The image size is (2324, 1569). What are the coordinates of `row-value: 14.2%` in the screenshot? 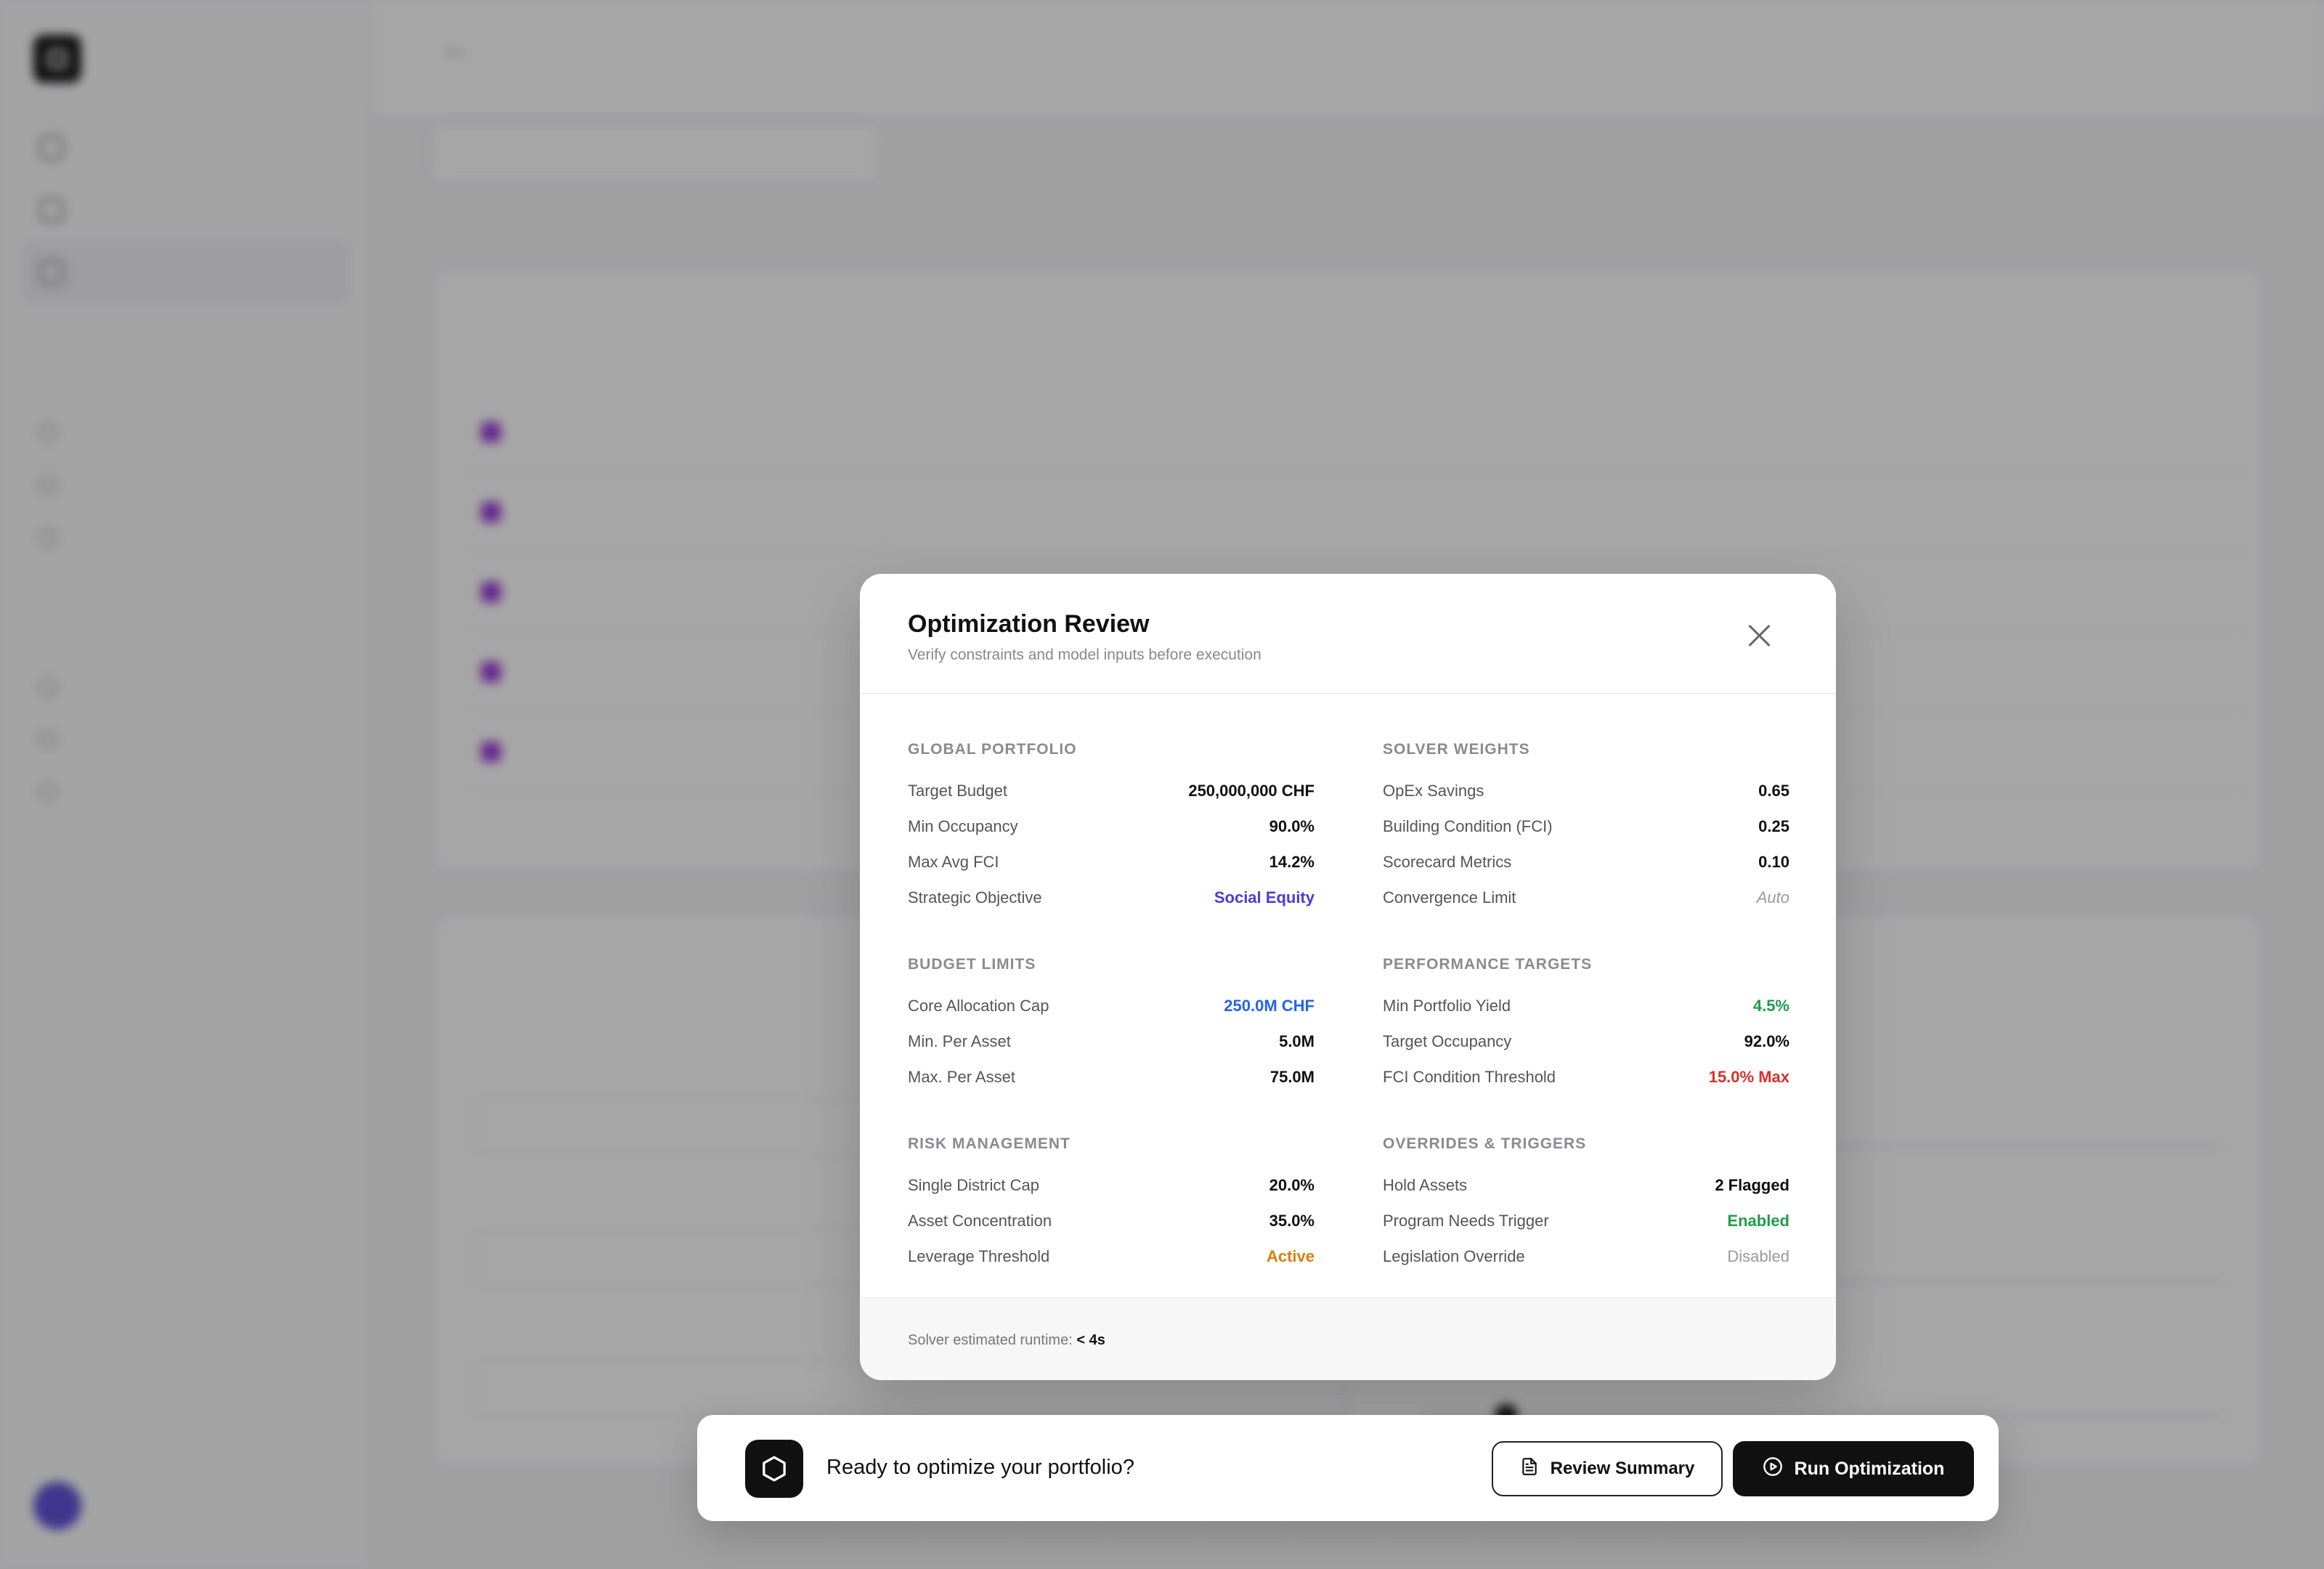 It's located at (1292, 861).